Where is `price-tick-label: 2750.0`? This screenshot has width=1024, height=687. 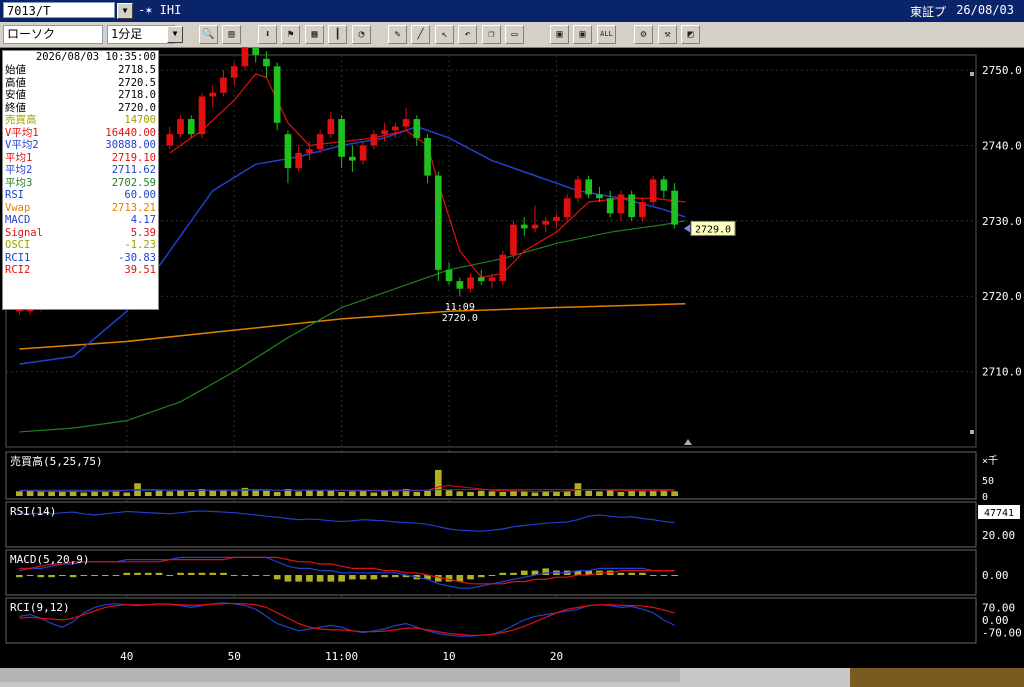
price-tick-label: 2750.0 is located at coordinates (1002, 70).